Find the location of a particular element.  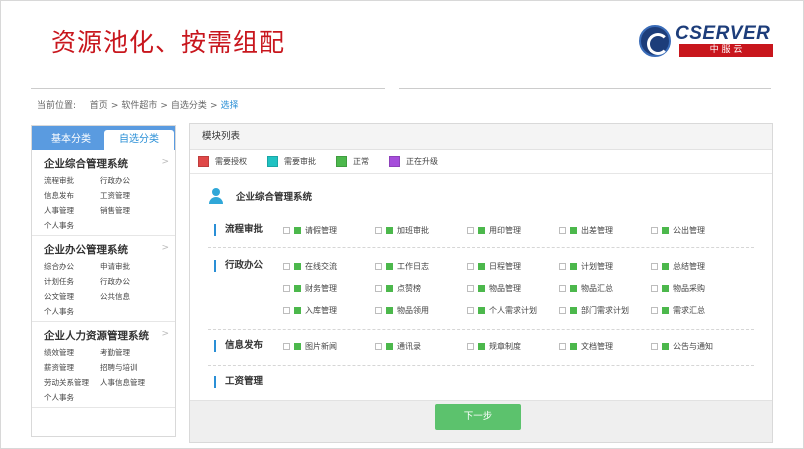

module-option: 物品管理 is located at coordinates (513, 288).